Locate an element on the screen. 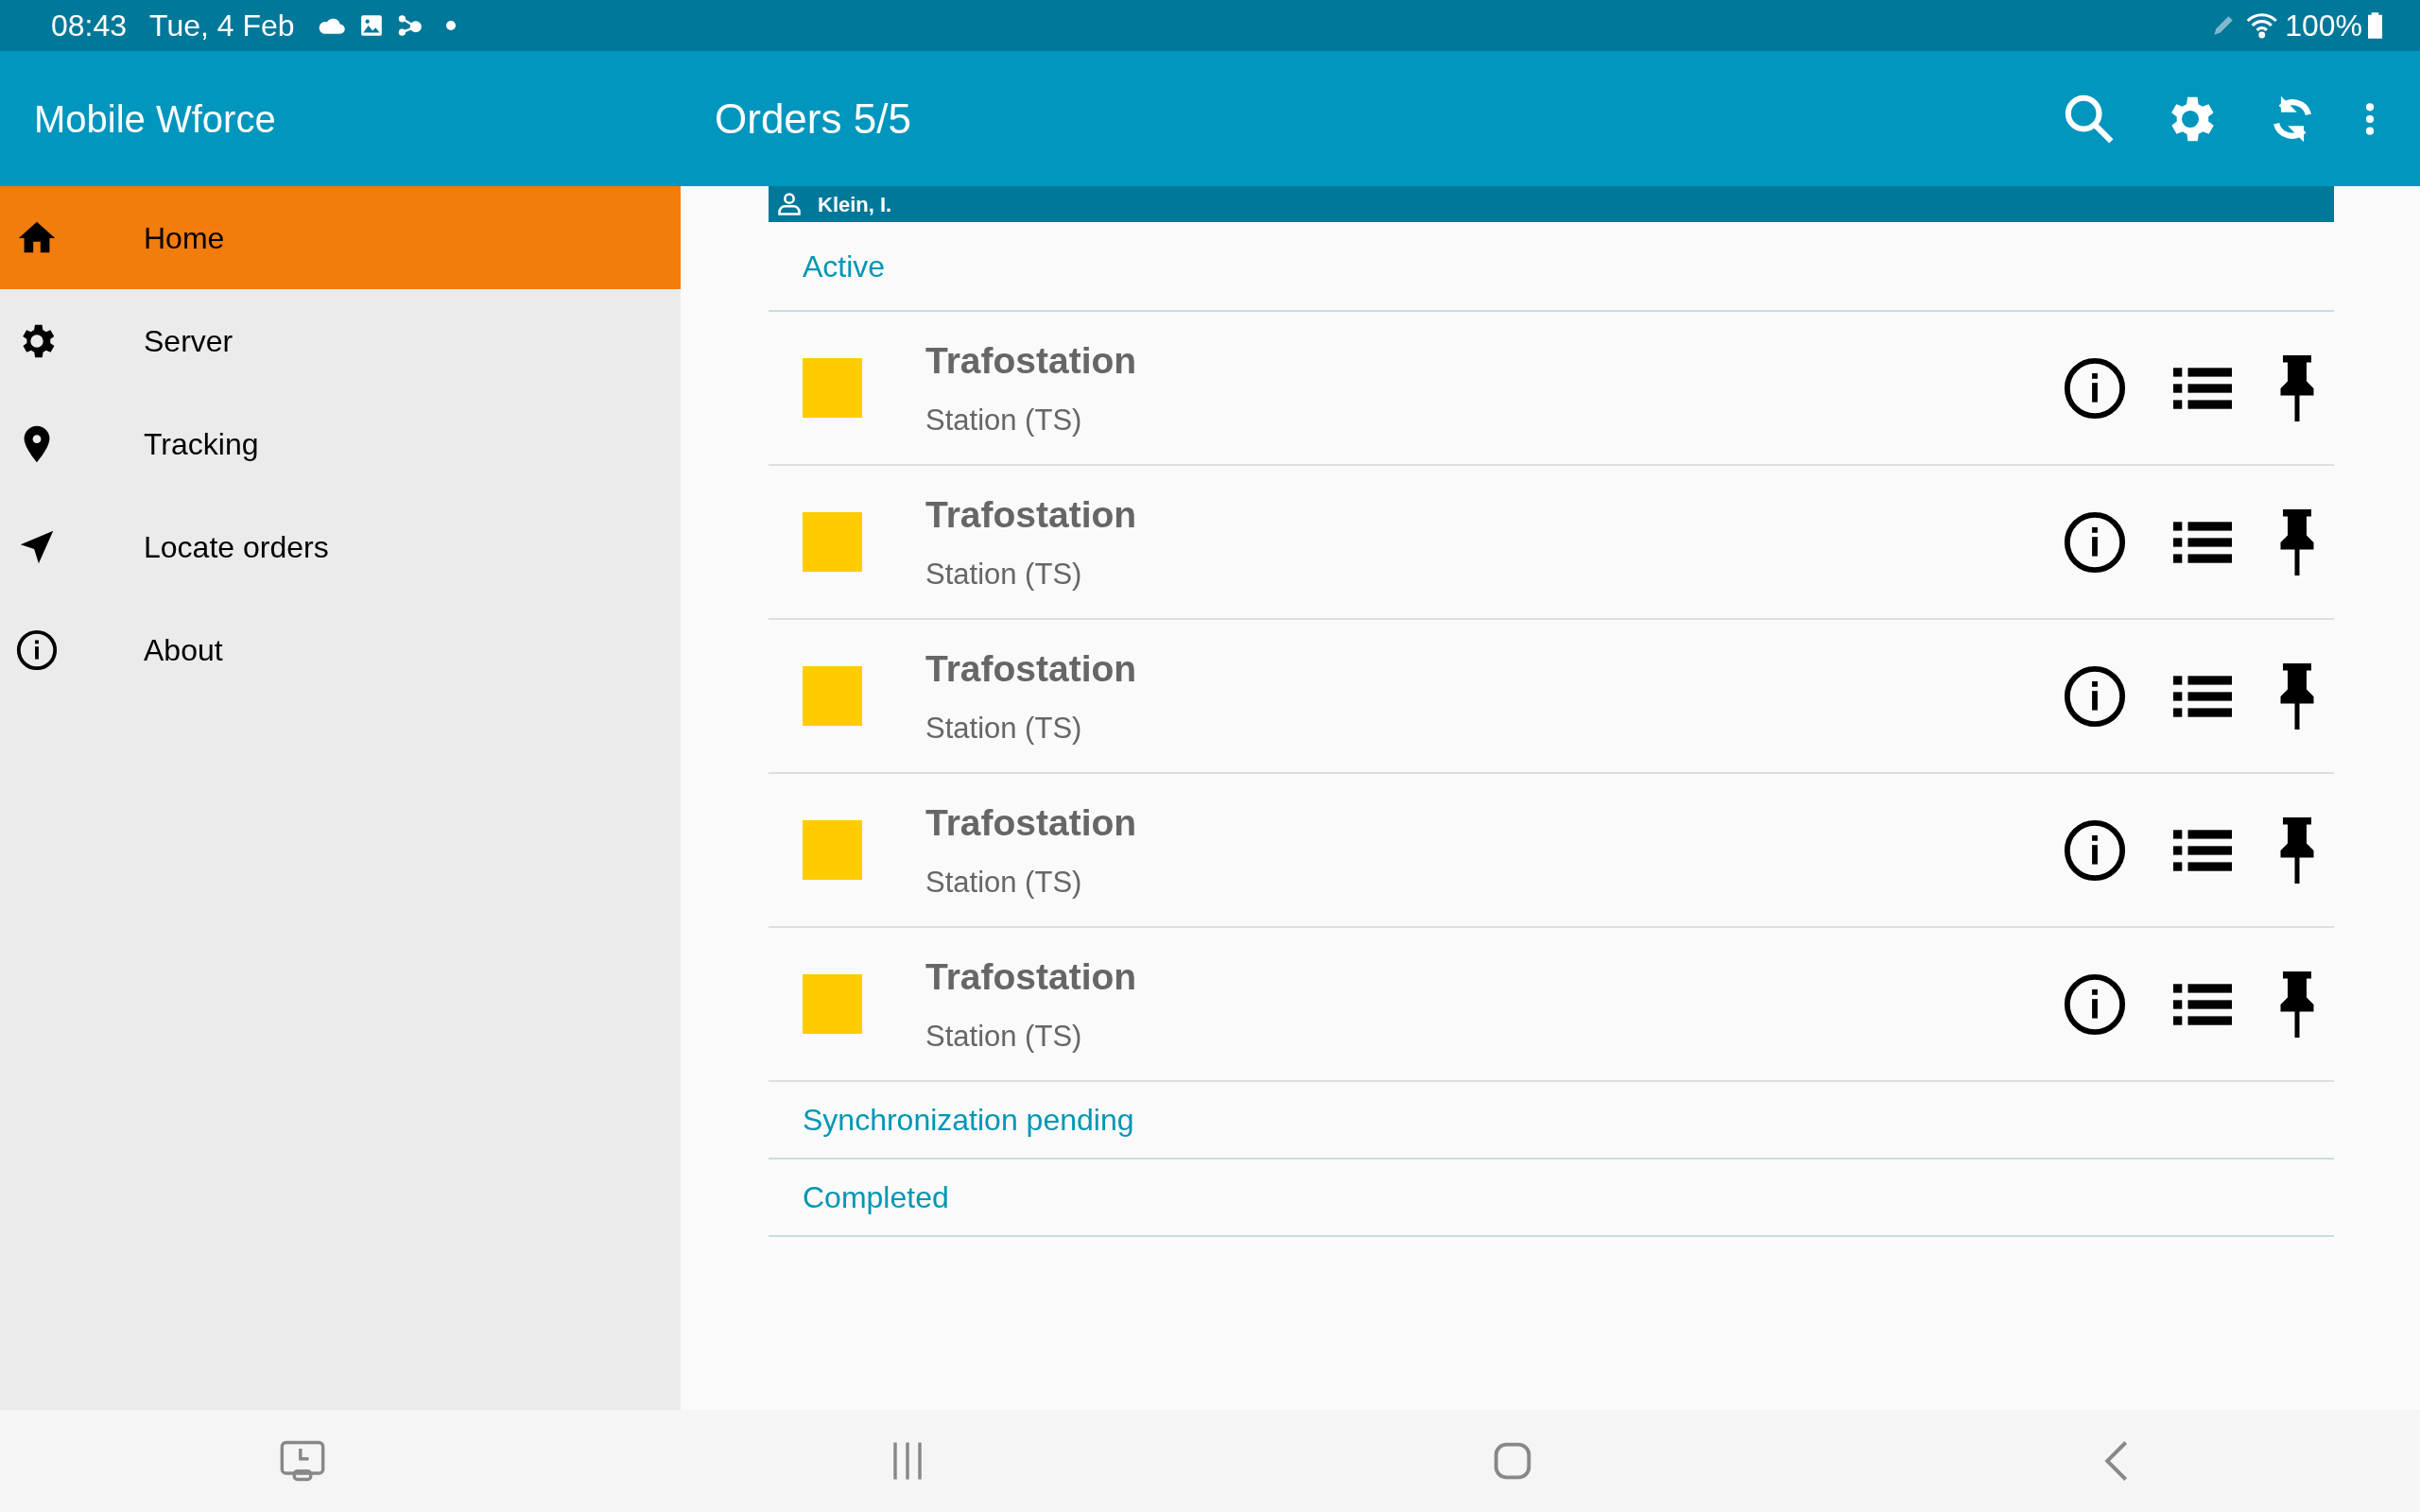  status-time: 08:43 is located at coordinates (89, 26).